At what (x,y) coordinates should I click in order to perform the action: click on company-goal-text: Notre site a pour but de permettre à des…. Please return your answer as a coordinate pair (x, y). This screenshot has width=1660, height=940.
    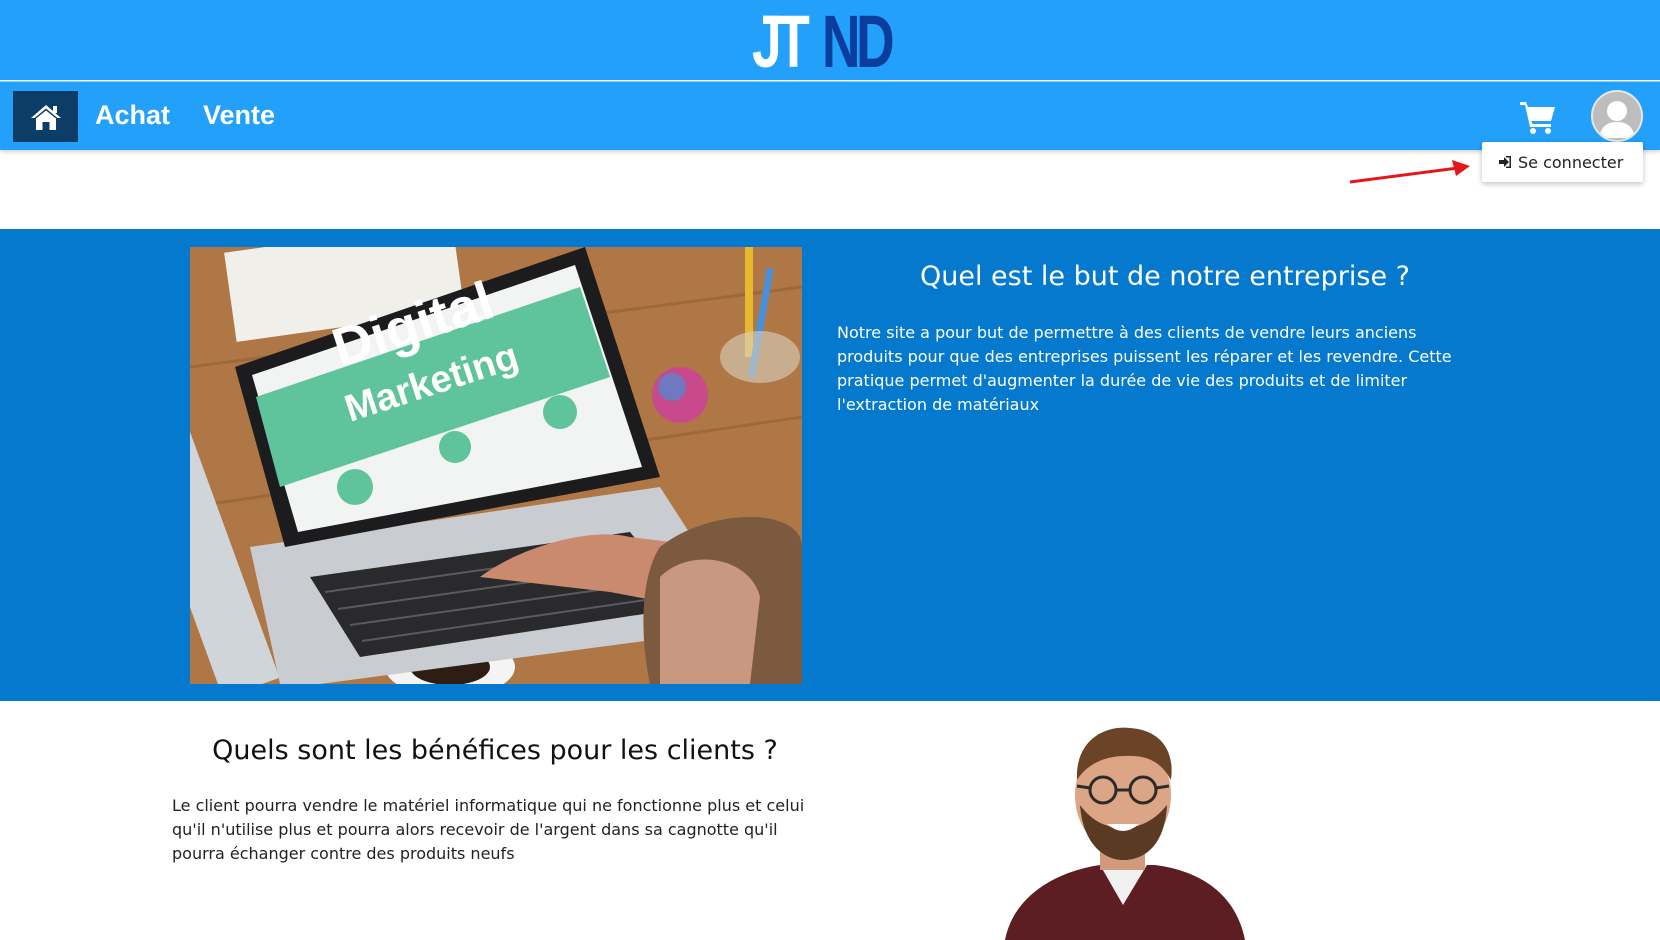
    Looking at the image, I should click on (1144, 368).